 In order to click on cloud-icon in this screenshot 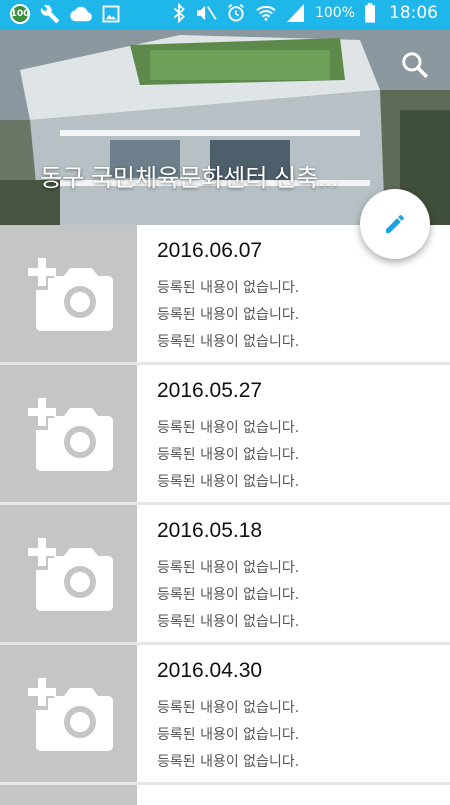, I will do `click(81, 14)`.